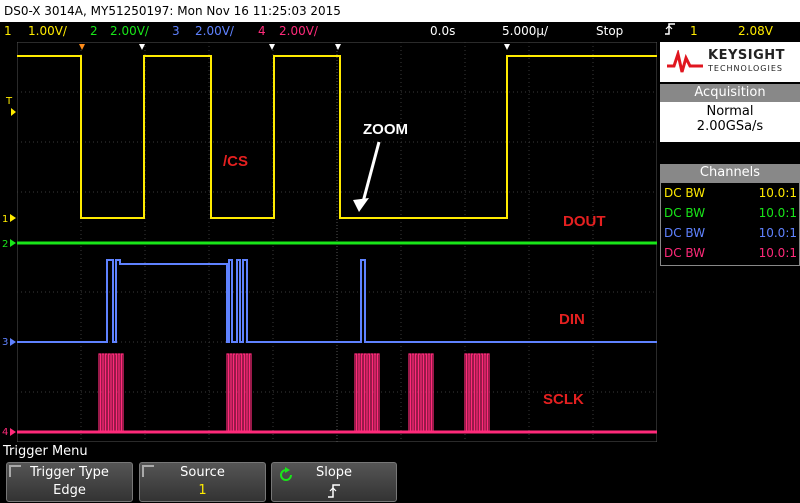 This screenshot has width=800, height=503. Describe the element at coordinates (235, 161) in the screenshot. I see `cs-annotation: /CS` at that location.